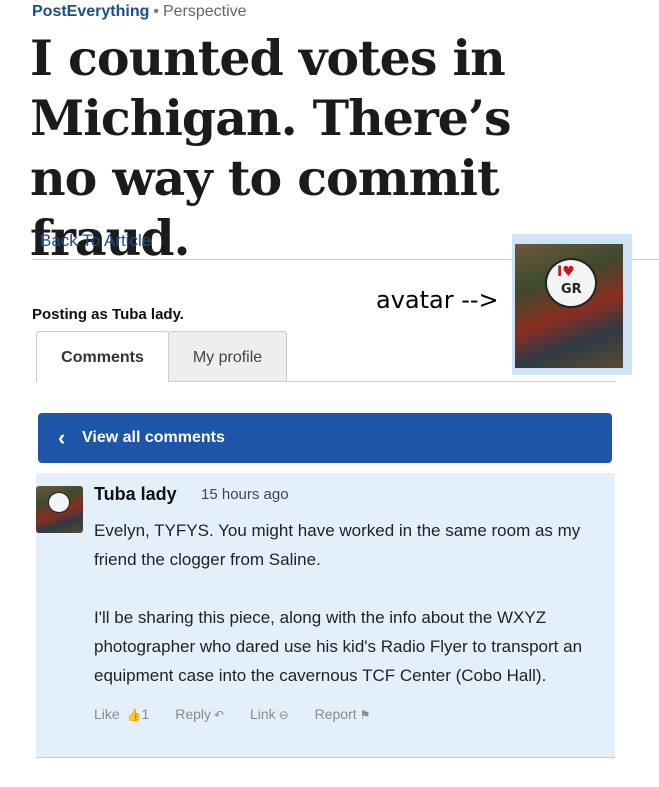  Describe the element at coordinates (102, 356) in the screenshot. I see `tab-comments: Comments` at that location.